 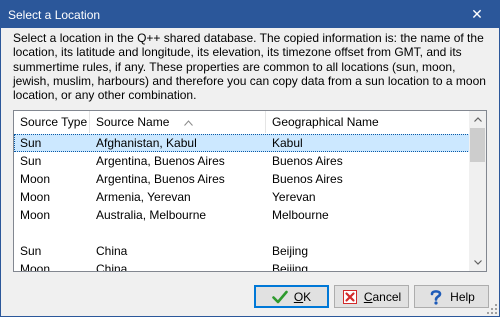 I want to click on help-button-label: Help, so click(x=462, y=296).